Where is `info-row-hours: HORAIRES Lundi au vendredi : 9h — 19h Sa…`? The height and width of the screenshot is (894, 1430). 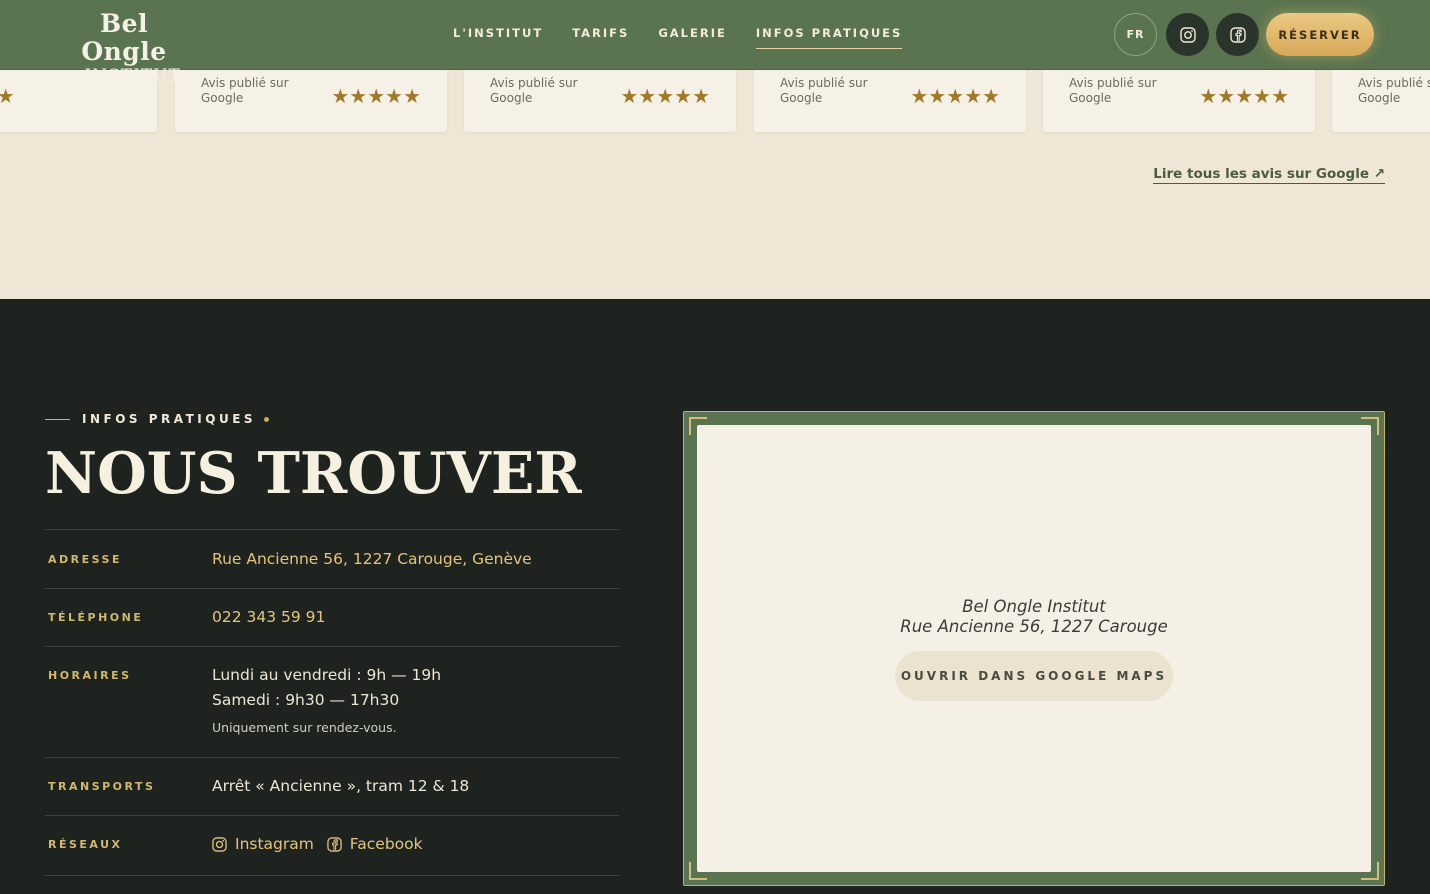
info-row-hours: HORAIRES Lundi au vendredi : 9h — 19h Sa… is located at coordinates (332, 701).